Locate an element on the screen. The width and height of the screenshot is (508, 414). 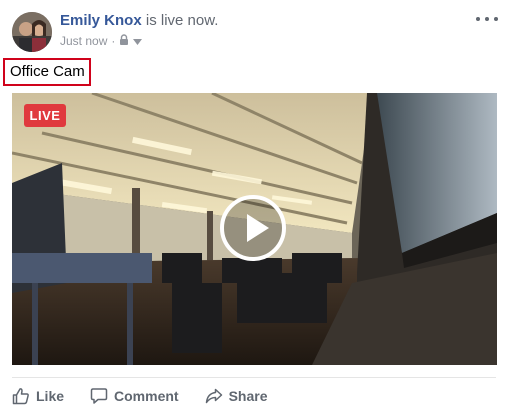
avatar is located at coordinates (32, 32).